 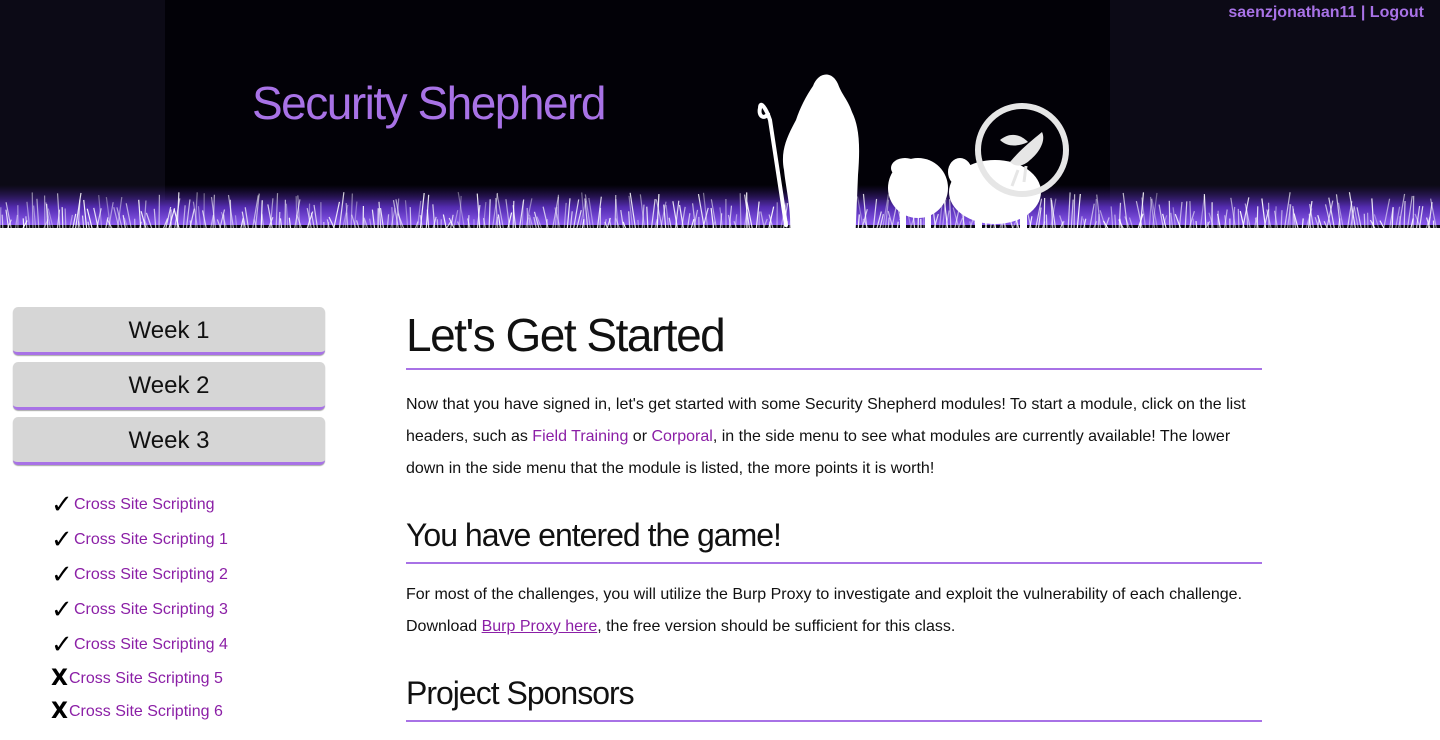 I want to click on week-1-button: Week 1, so click(x=169, y=331).